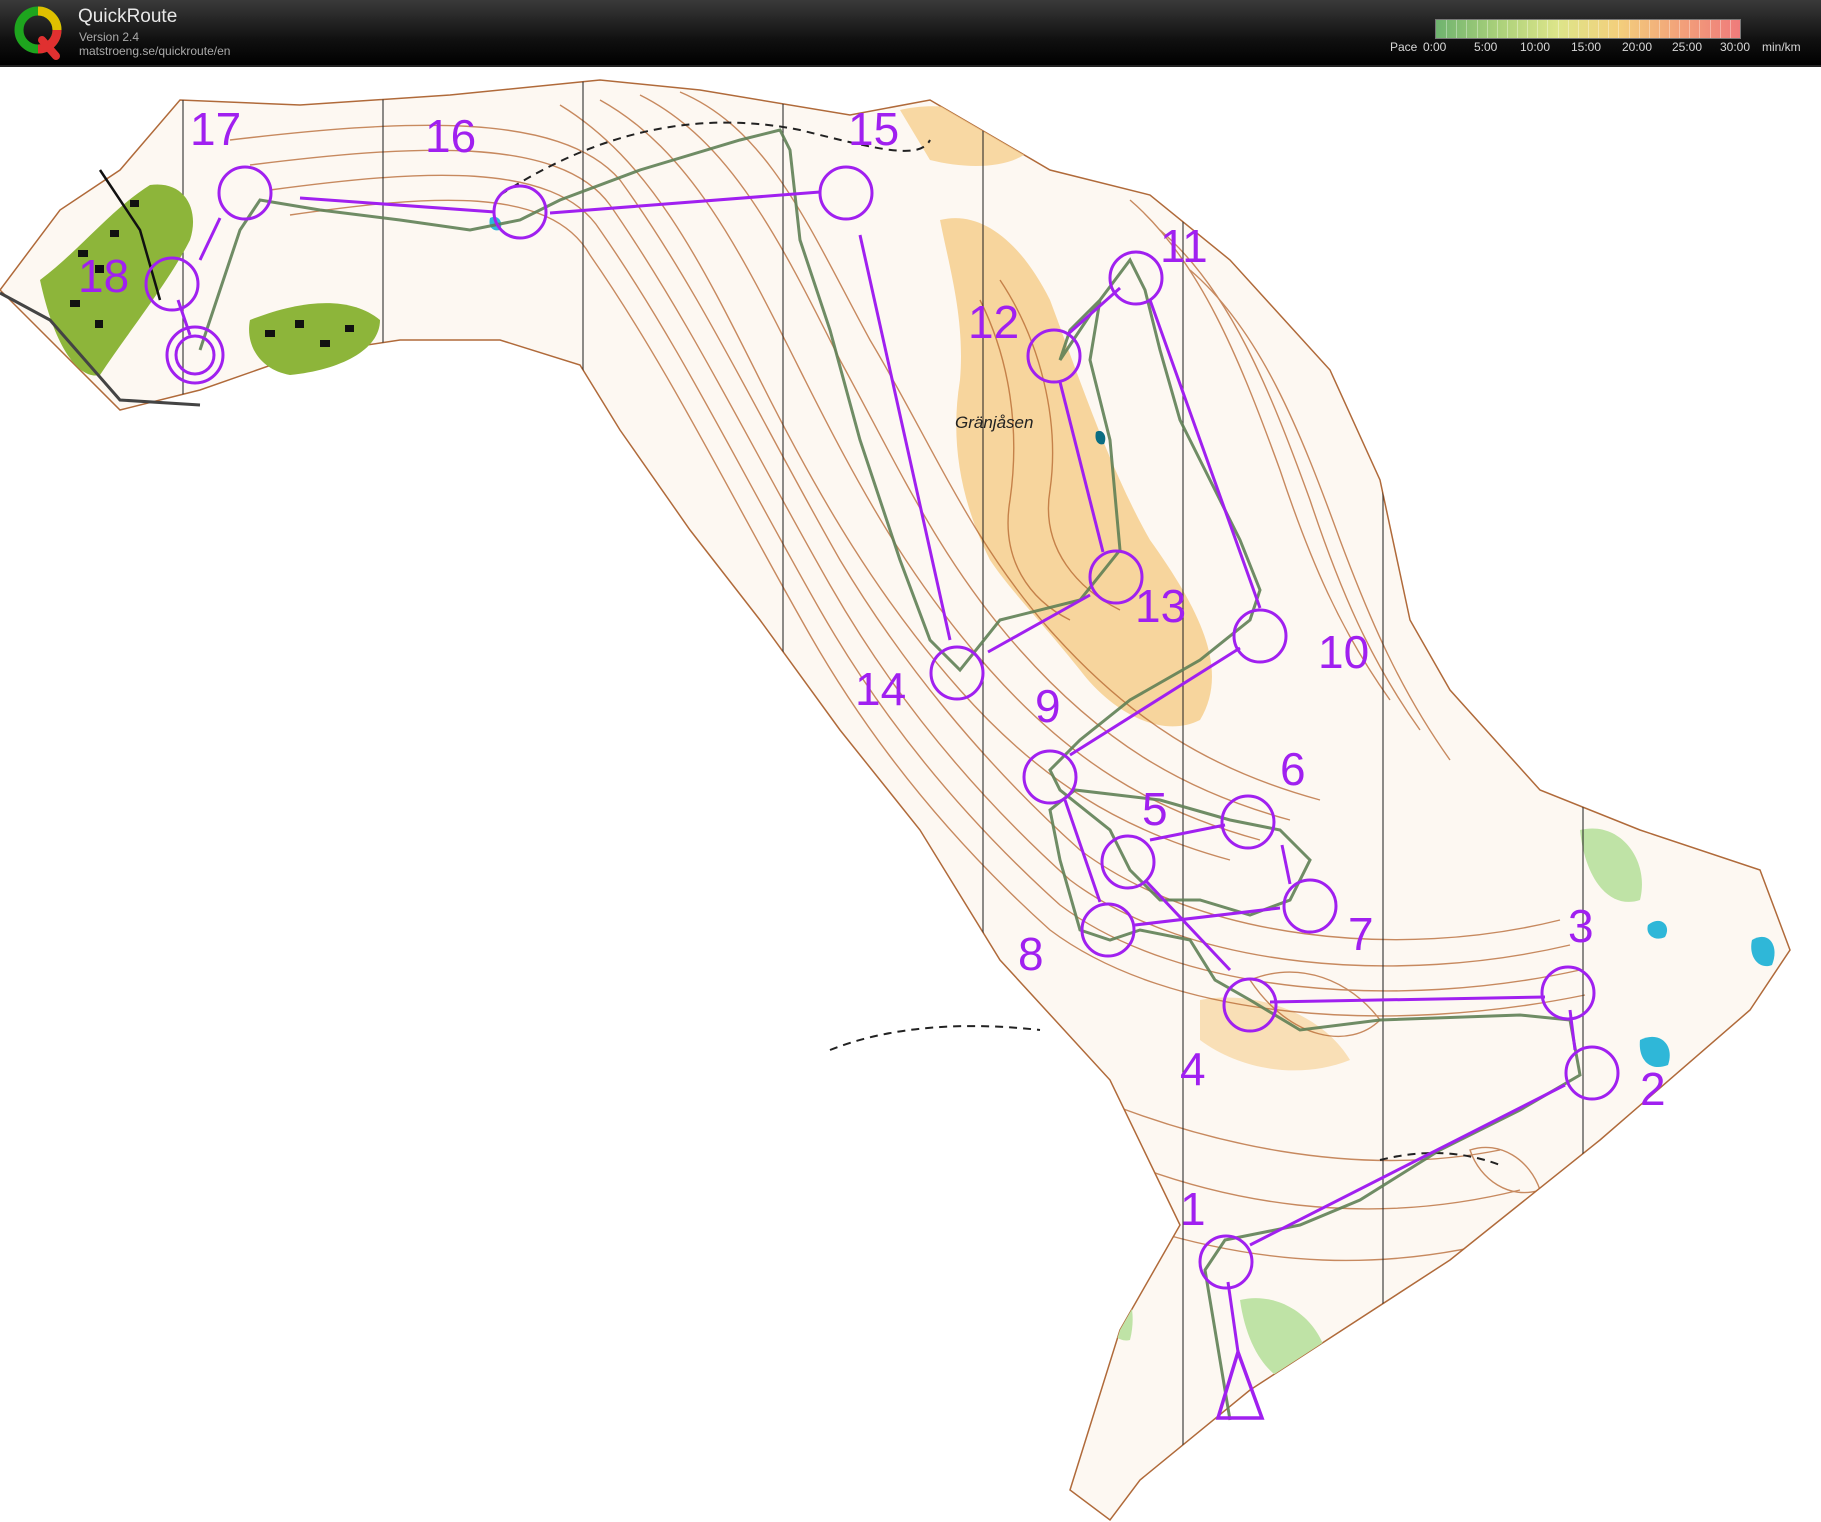 The width and height of the screenshot is (1821, 1522). I want to click on app-title: QuickRoute, so click(128, 16).